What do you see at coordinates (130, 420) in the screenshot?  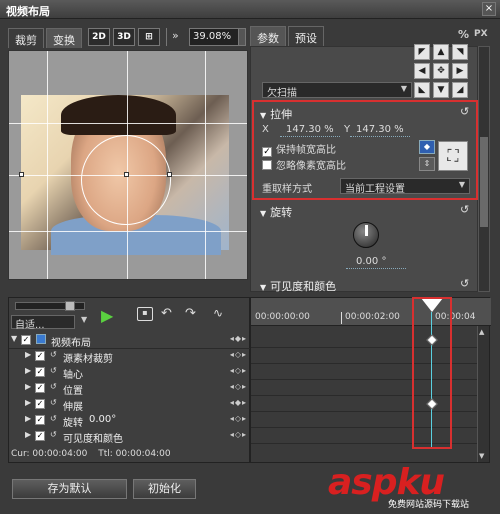 I see `track-row-rotate: ▶ ✓ ↺ 旋转 0.00° ◂◇▸` at bounding box center [130, 420].